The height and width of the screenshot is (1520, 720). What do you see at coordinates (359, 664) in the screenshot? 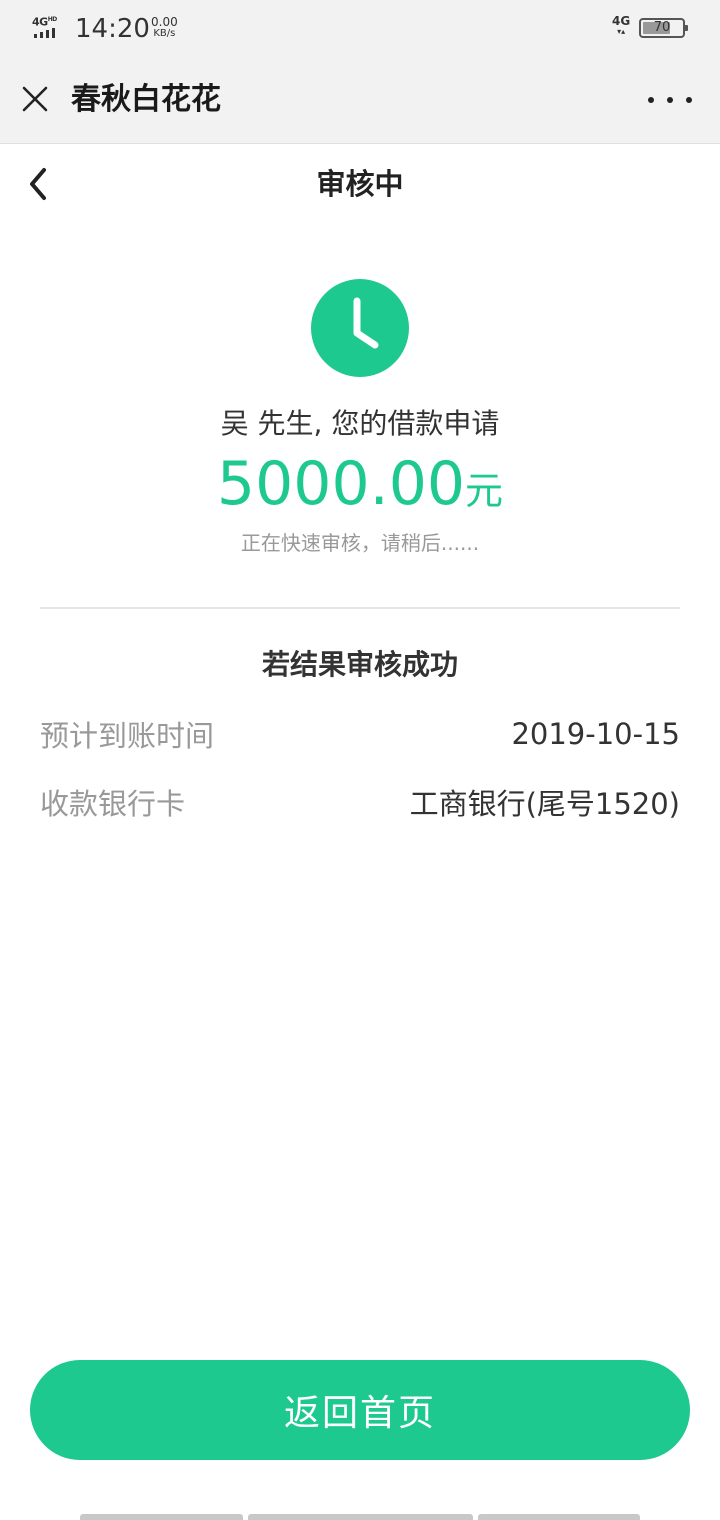
I see `section-title: 若结果审核成功` at bounding box center [359, 664].